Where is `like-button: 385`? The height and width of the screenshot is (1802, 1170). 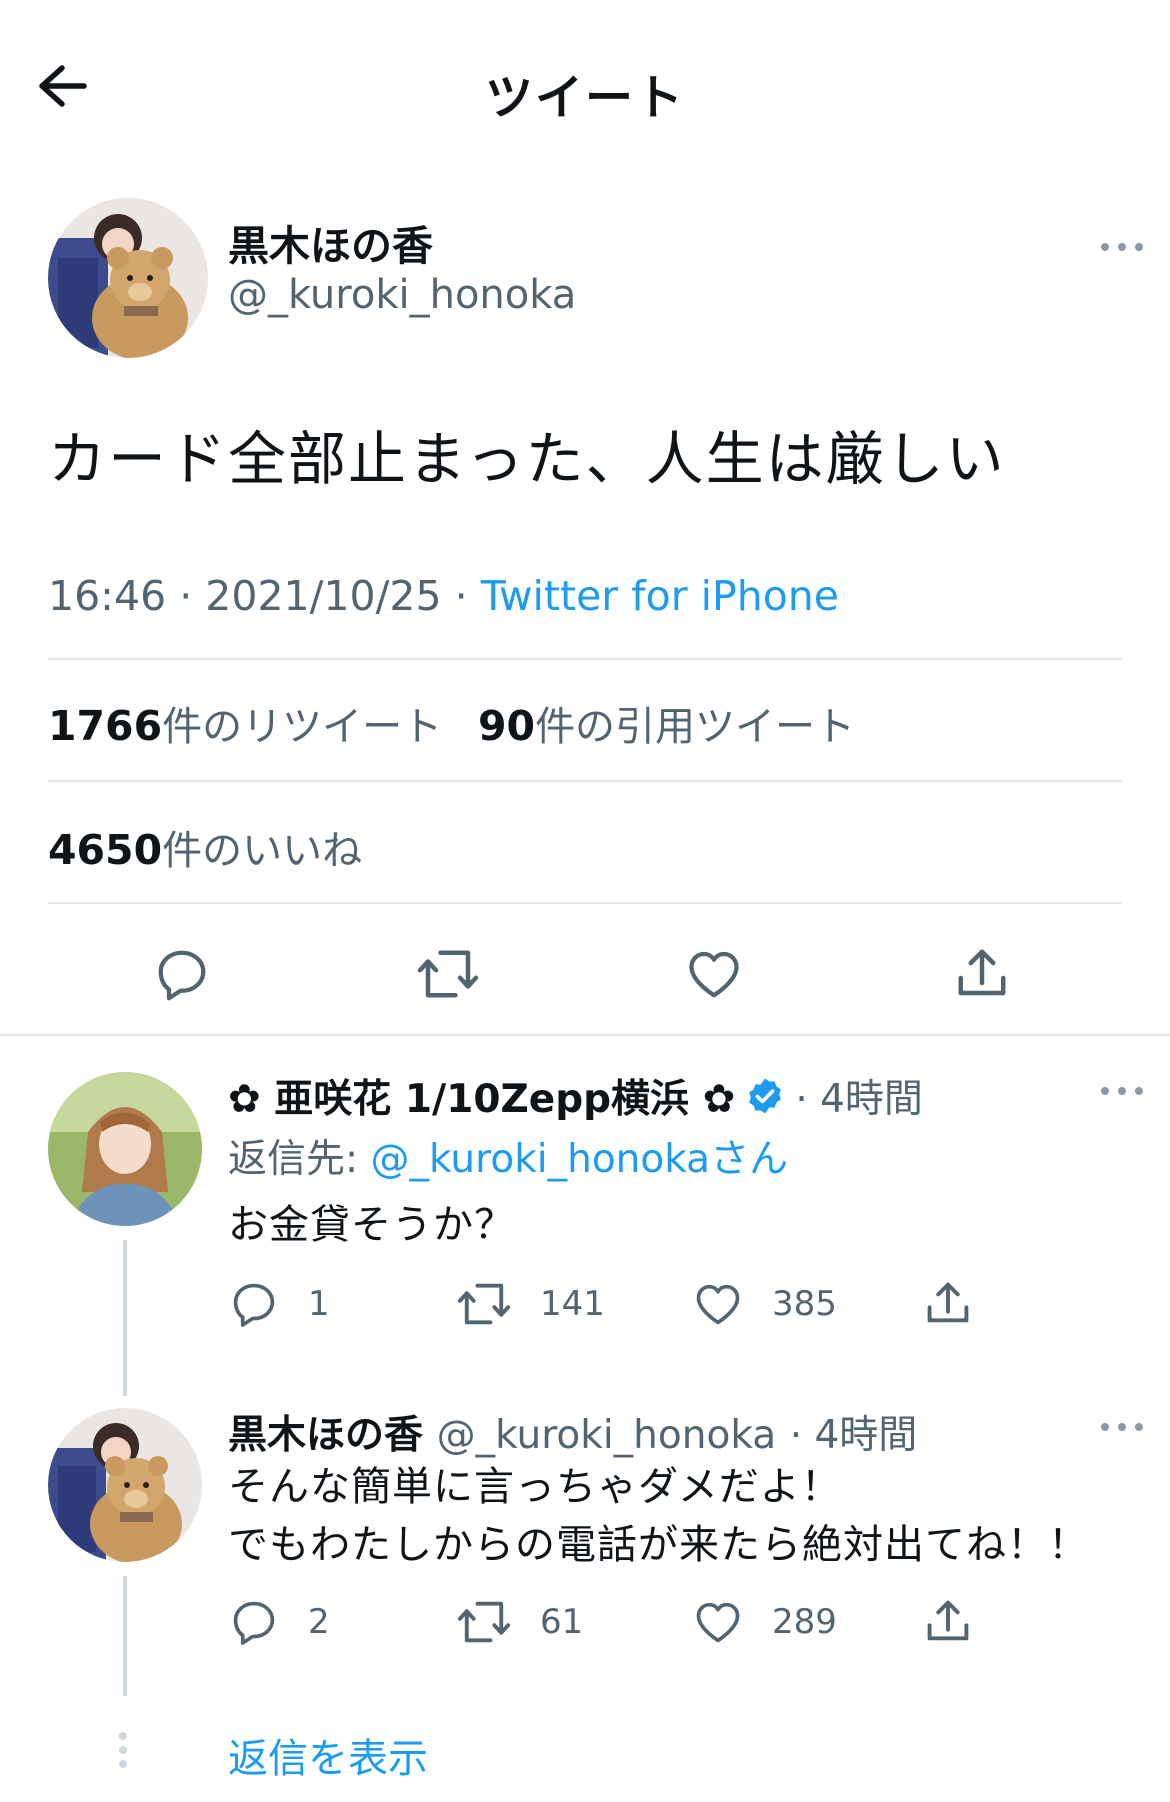
like-button: 385 is located at coordinates (764, 1304).